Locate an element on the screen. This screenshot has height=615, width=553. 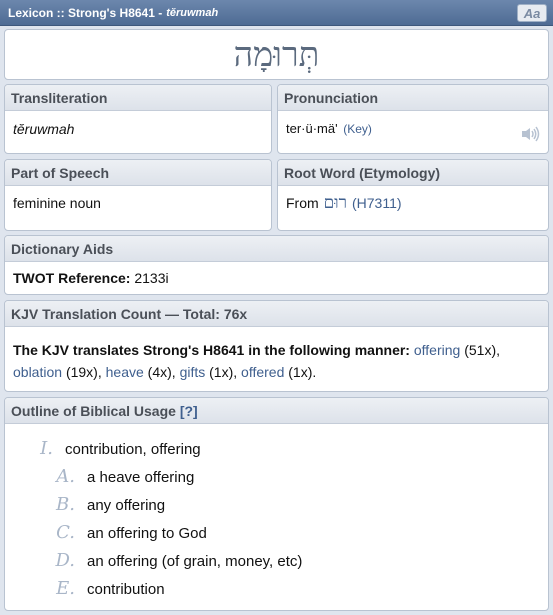
hebrew-word: תְּרוּמָה is located at coordinates (276, 54).